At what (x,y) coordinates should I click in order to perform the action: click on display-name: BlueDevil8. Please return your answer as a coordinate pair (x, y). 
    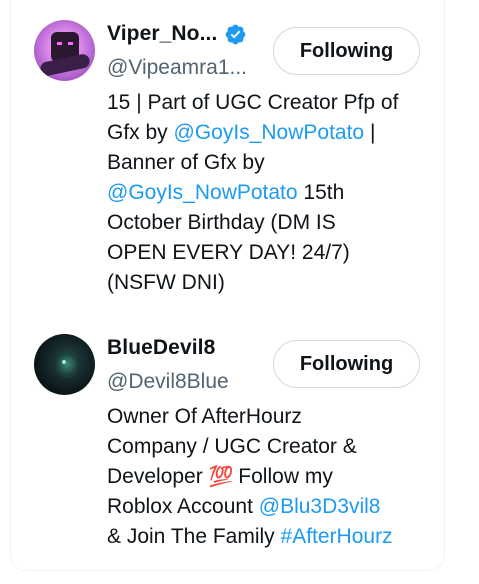
    Looking at the image, I should click on (161, 348).